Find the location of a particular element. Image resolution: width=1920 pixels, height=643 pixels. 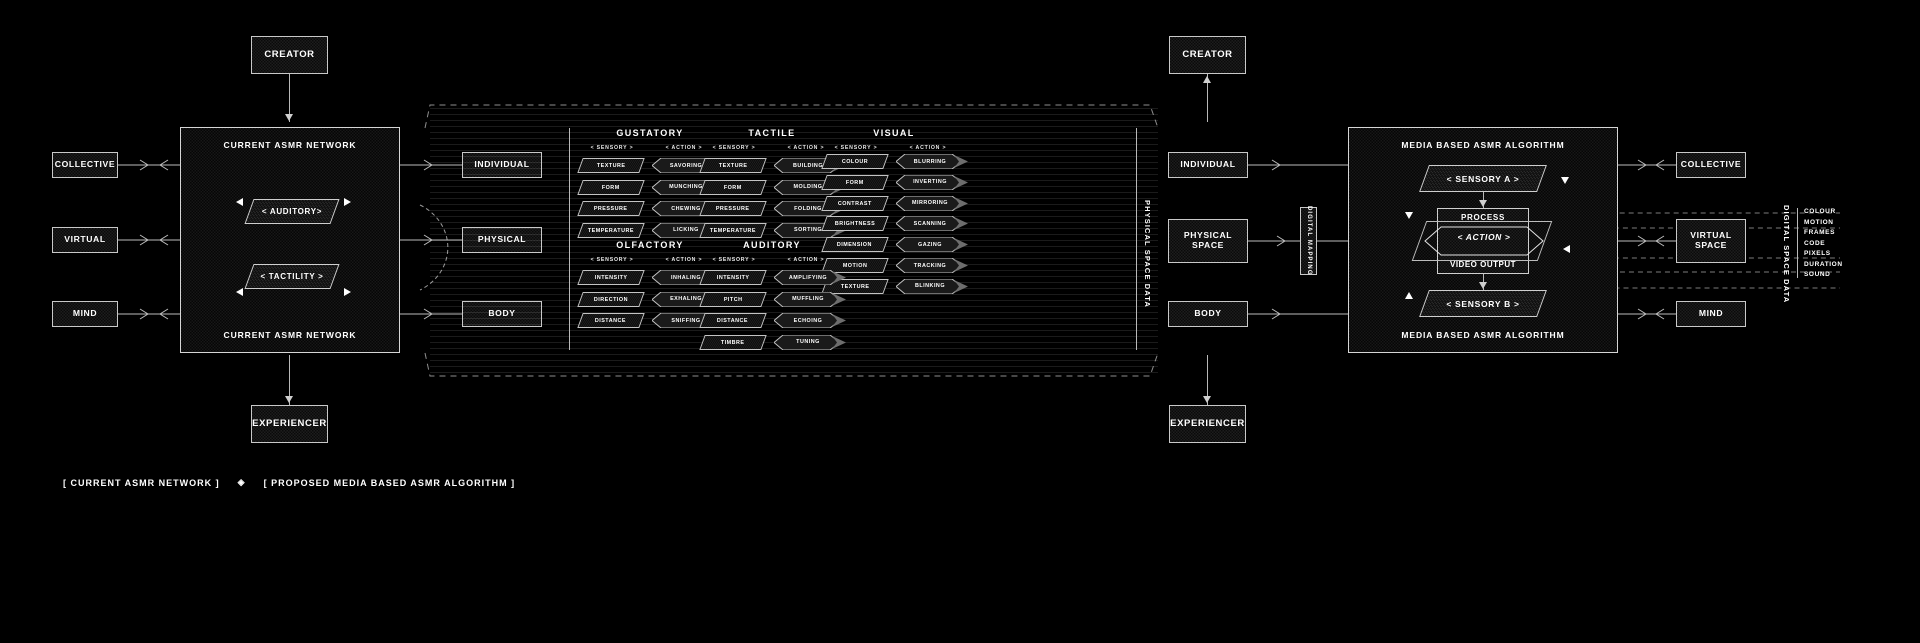

action-cell-label: INVERTING is located at coordinates (930, 182).